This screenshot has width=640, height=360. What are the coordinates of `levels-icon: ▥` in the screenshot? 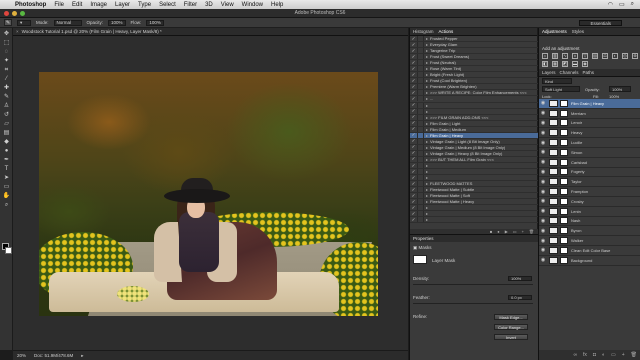 It's located at (555, 56).